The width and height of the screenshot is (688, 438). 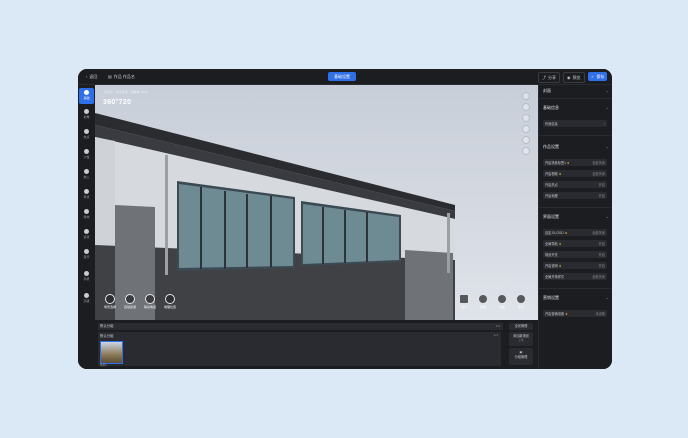 I want to click on vr-icon, so click(x=526, y=118).